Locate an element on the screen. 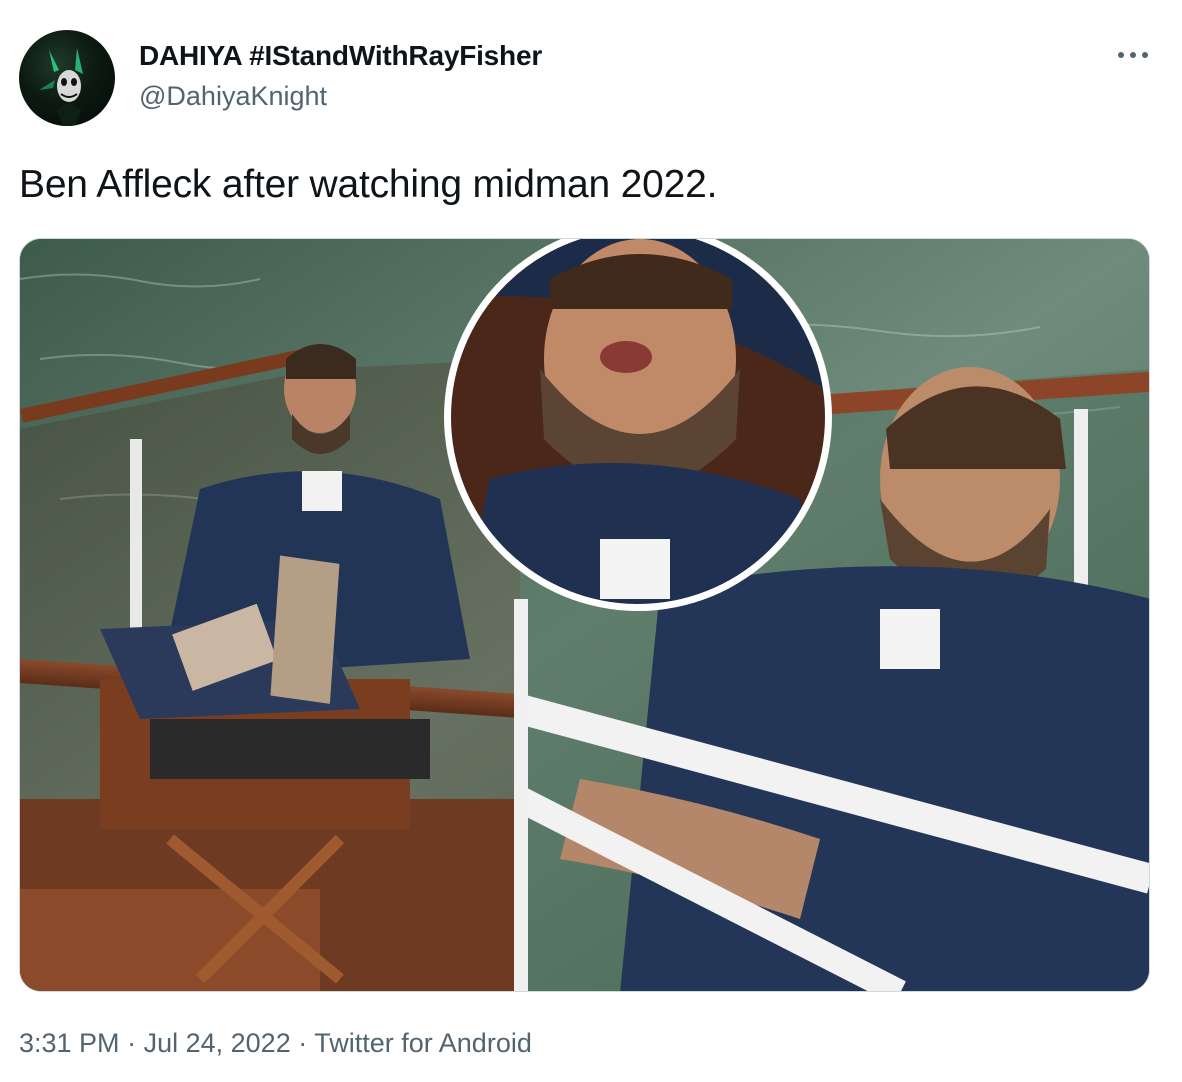  avatar-image is located at coordinates (61, 87).